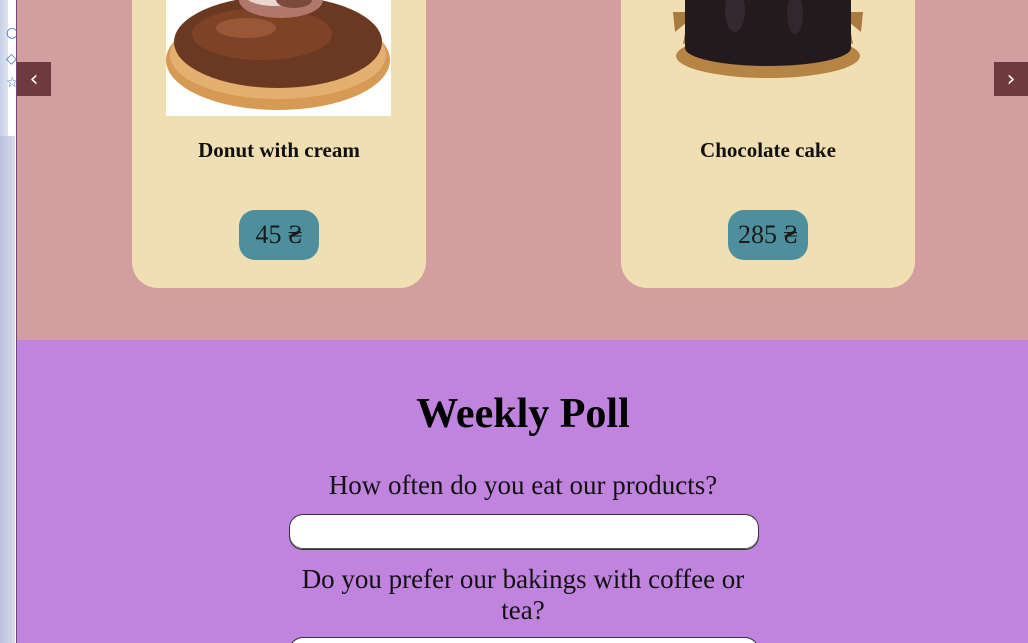 The height and width of the screenshot is (643, 1028). I want to click on poll-title: Weekly Poll, so click(523, 414).